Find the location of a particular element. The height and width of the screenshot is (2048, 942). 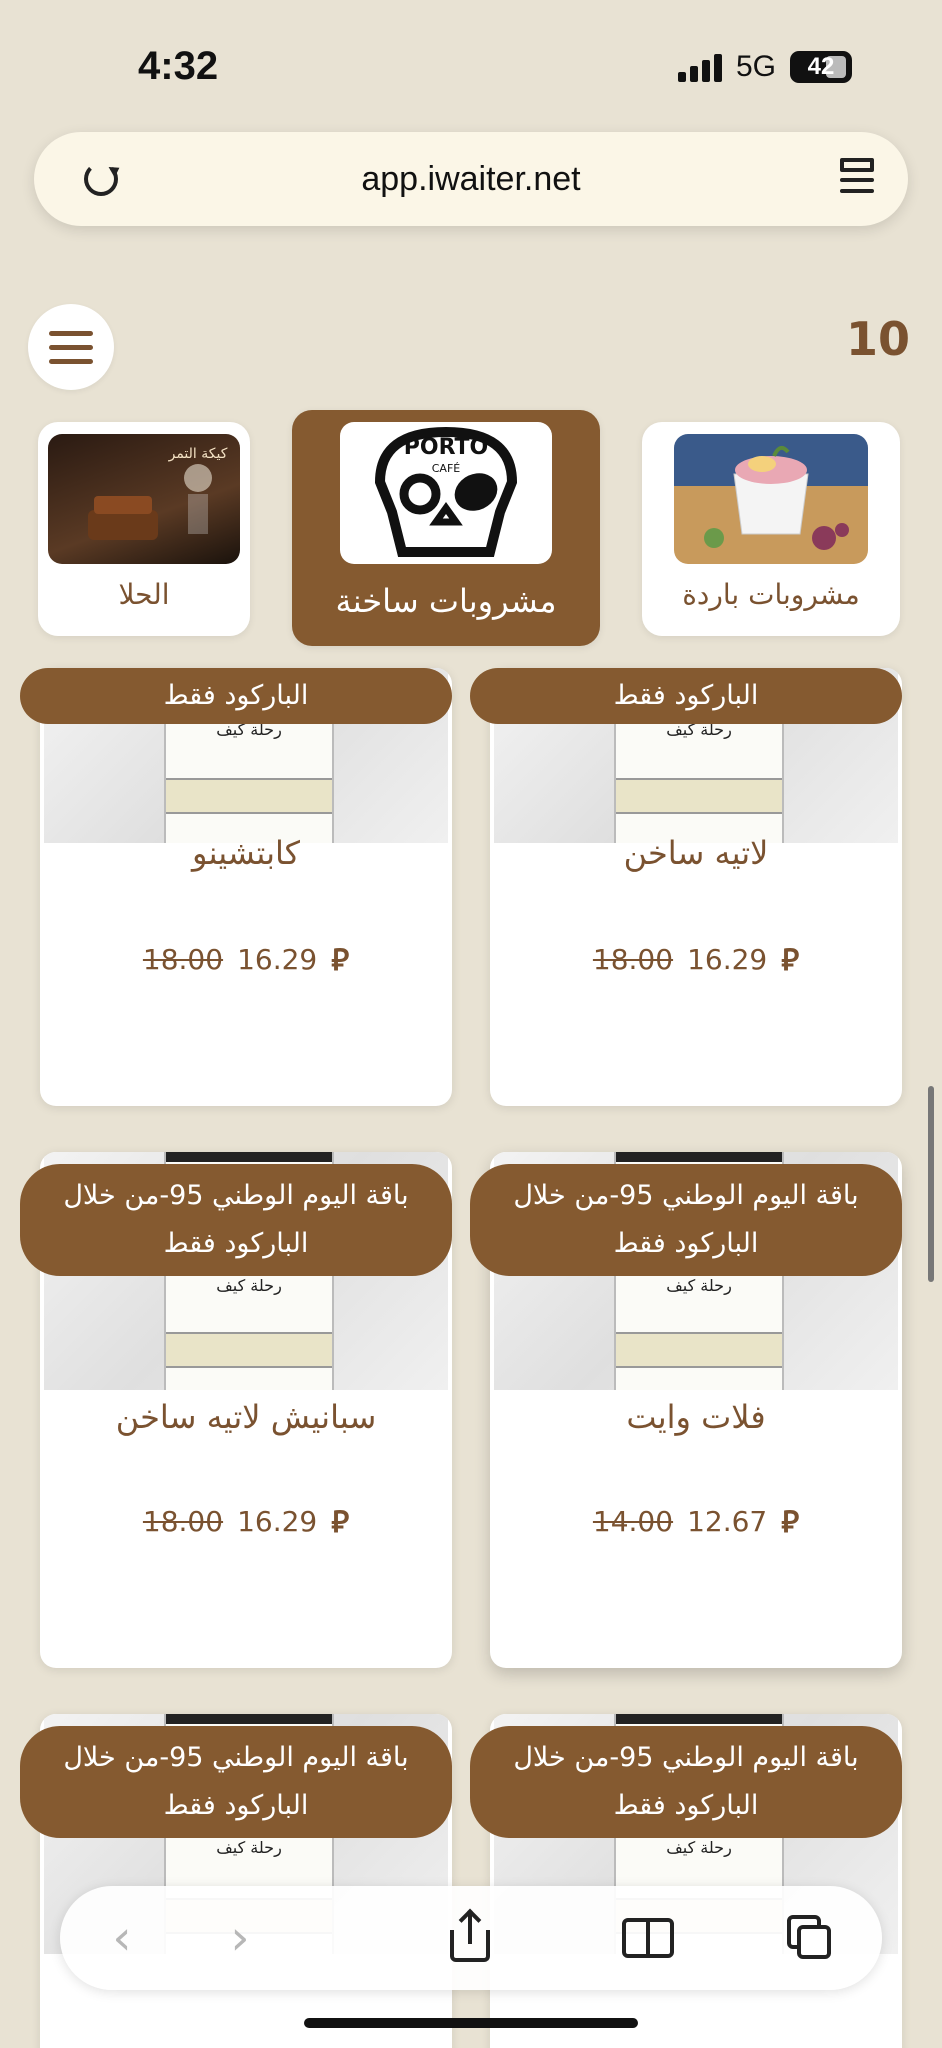

porto-logo-text: PORTO is located at coordinates (446, 447).